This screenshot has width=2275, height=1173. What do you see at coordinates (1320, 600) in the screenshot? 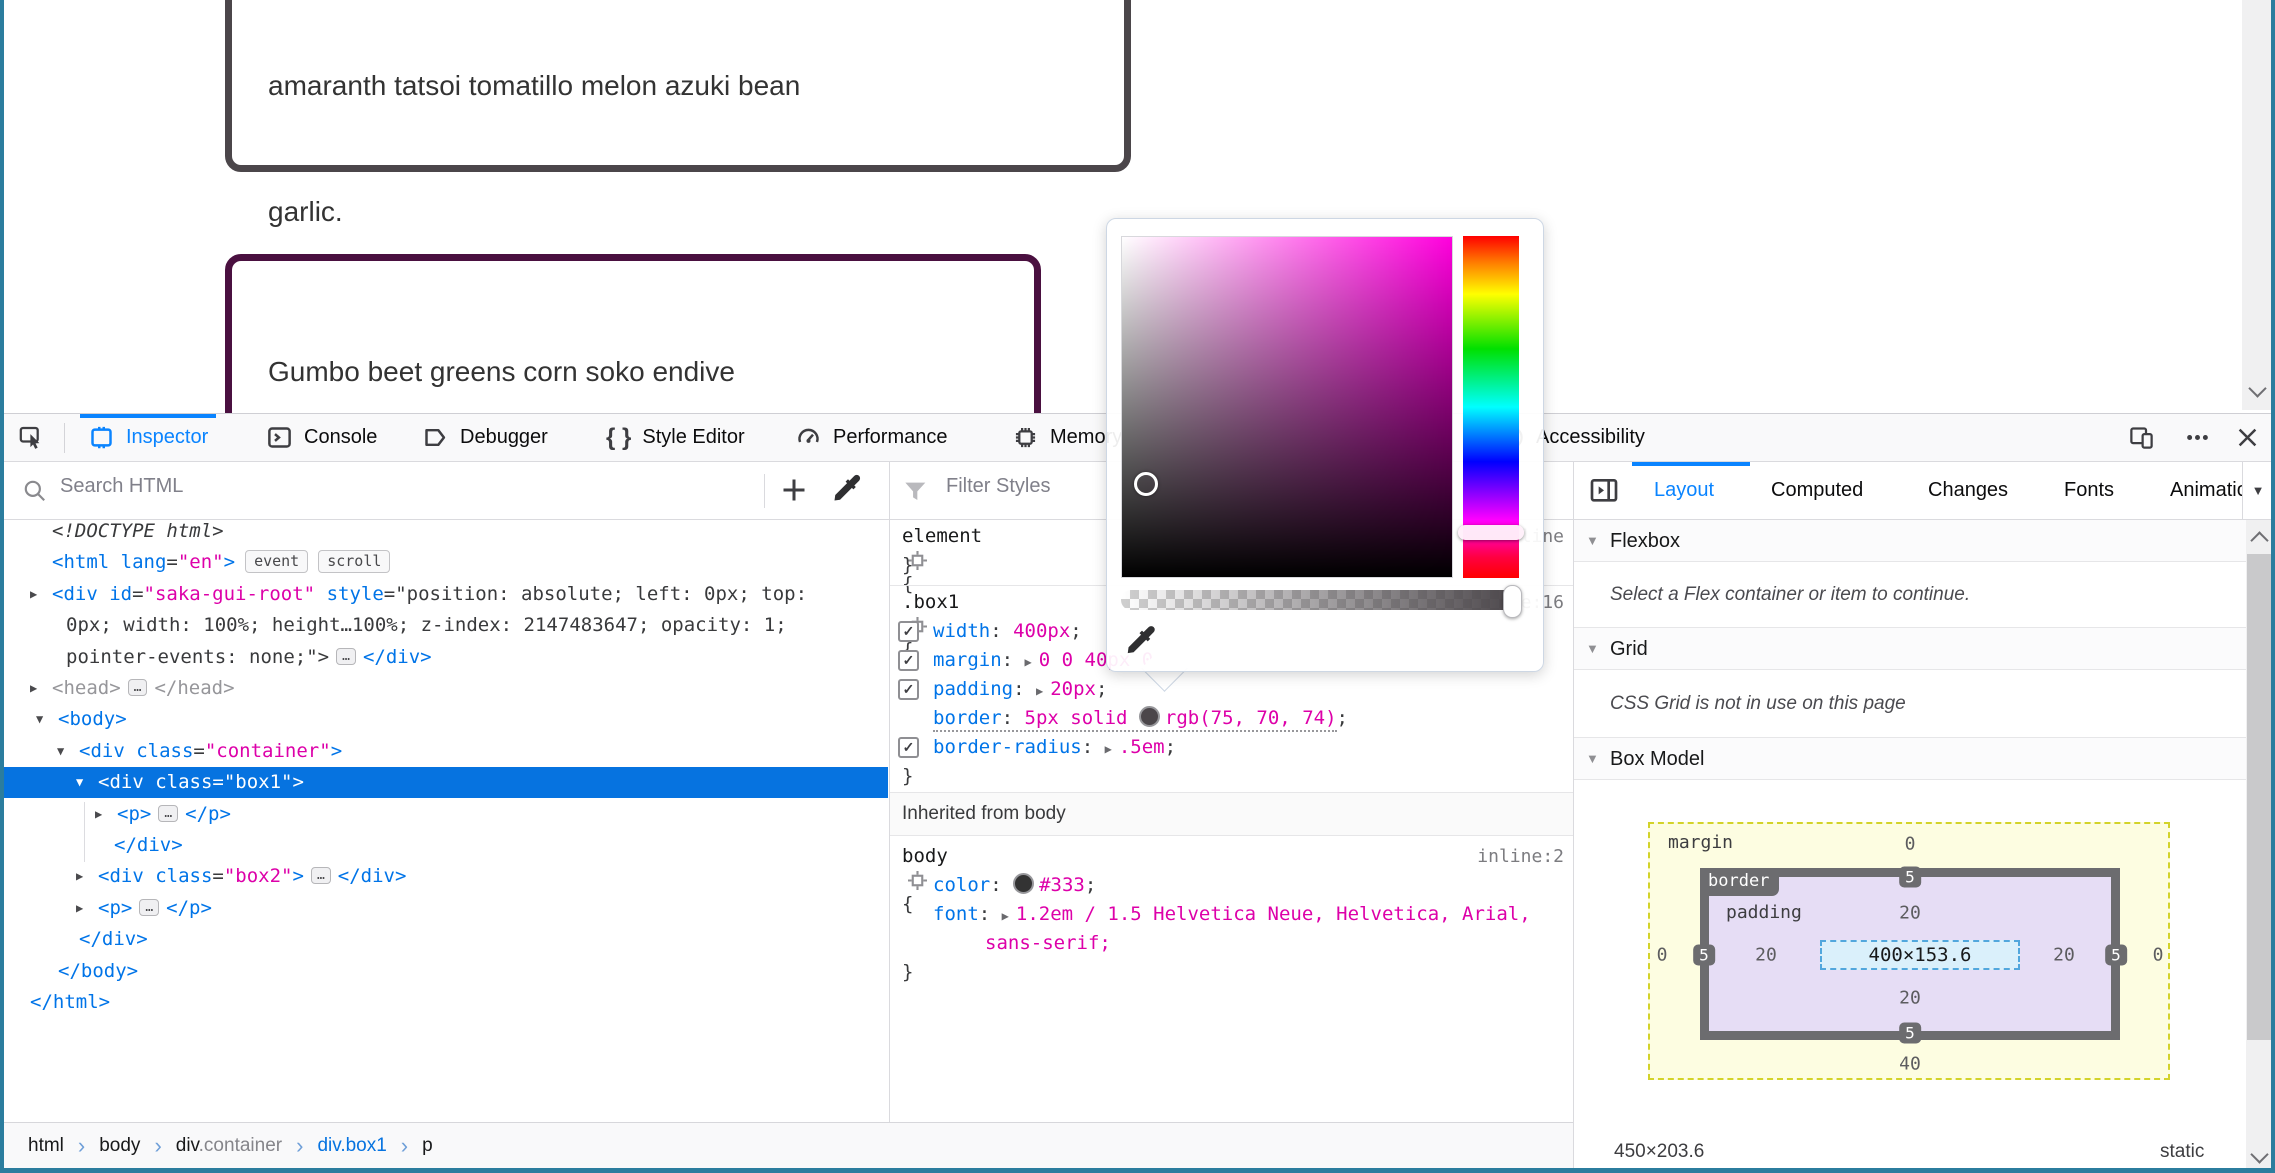
I see `alpha-slider` at bounding box center [1320, 600].